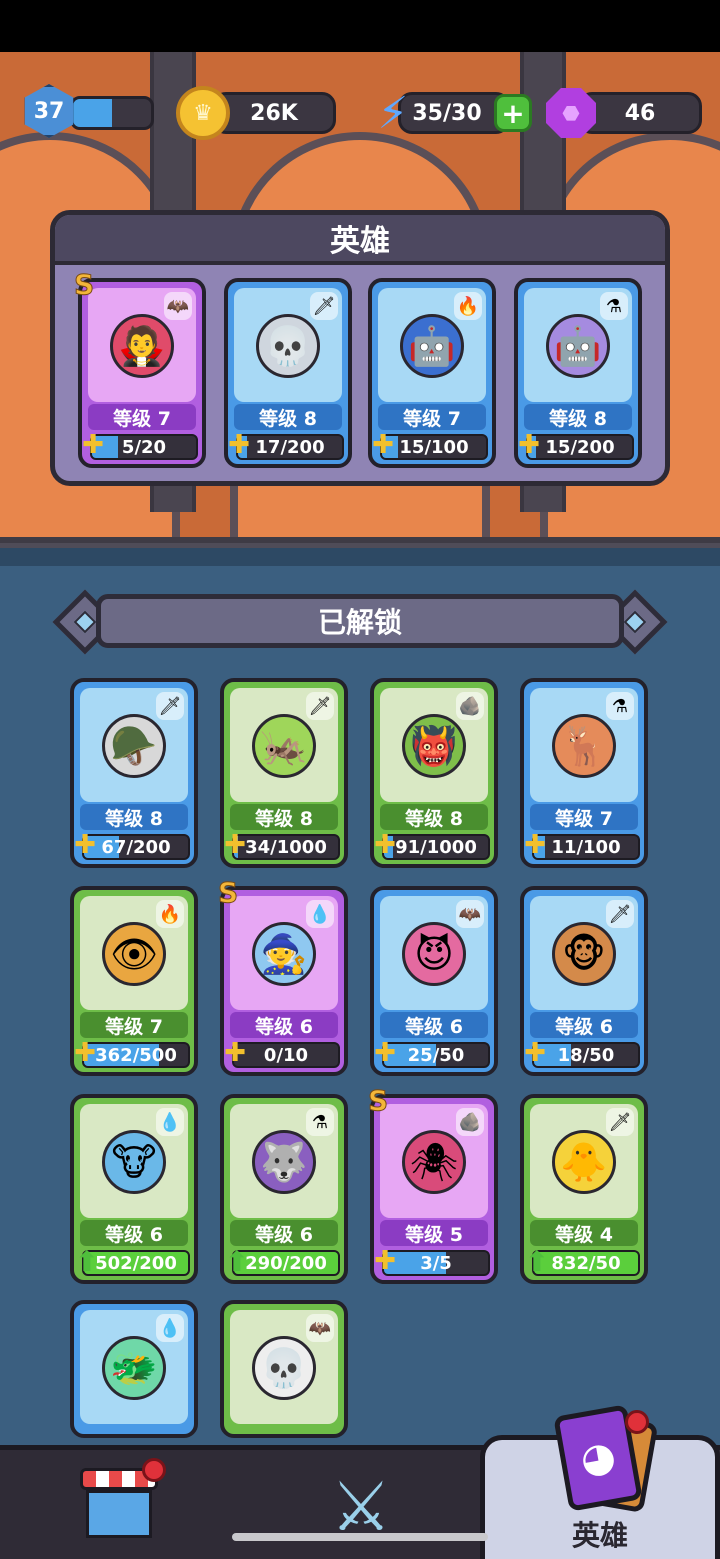 This screenshot has width=720, height=1559. I want to click on coins-value: 26K, so click(274, 113).